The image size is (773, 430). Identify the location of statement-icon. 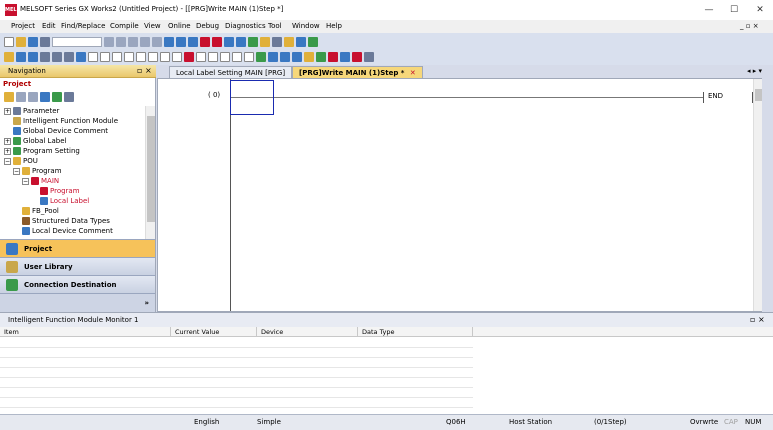
(285, 56).